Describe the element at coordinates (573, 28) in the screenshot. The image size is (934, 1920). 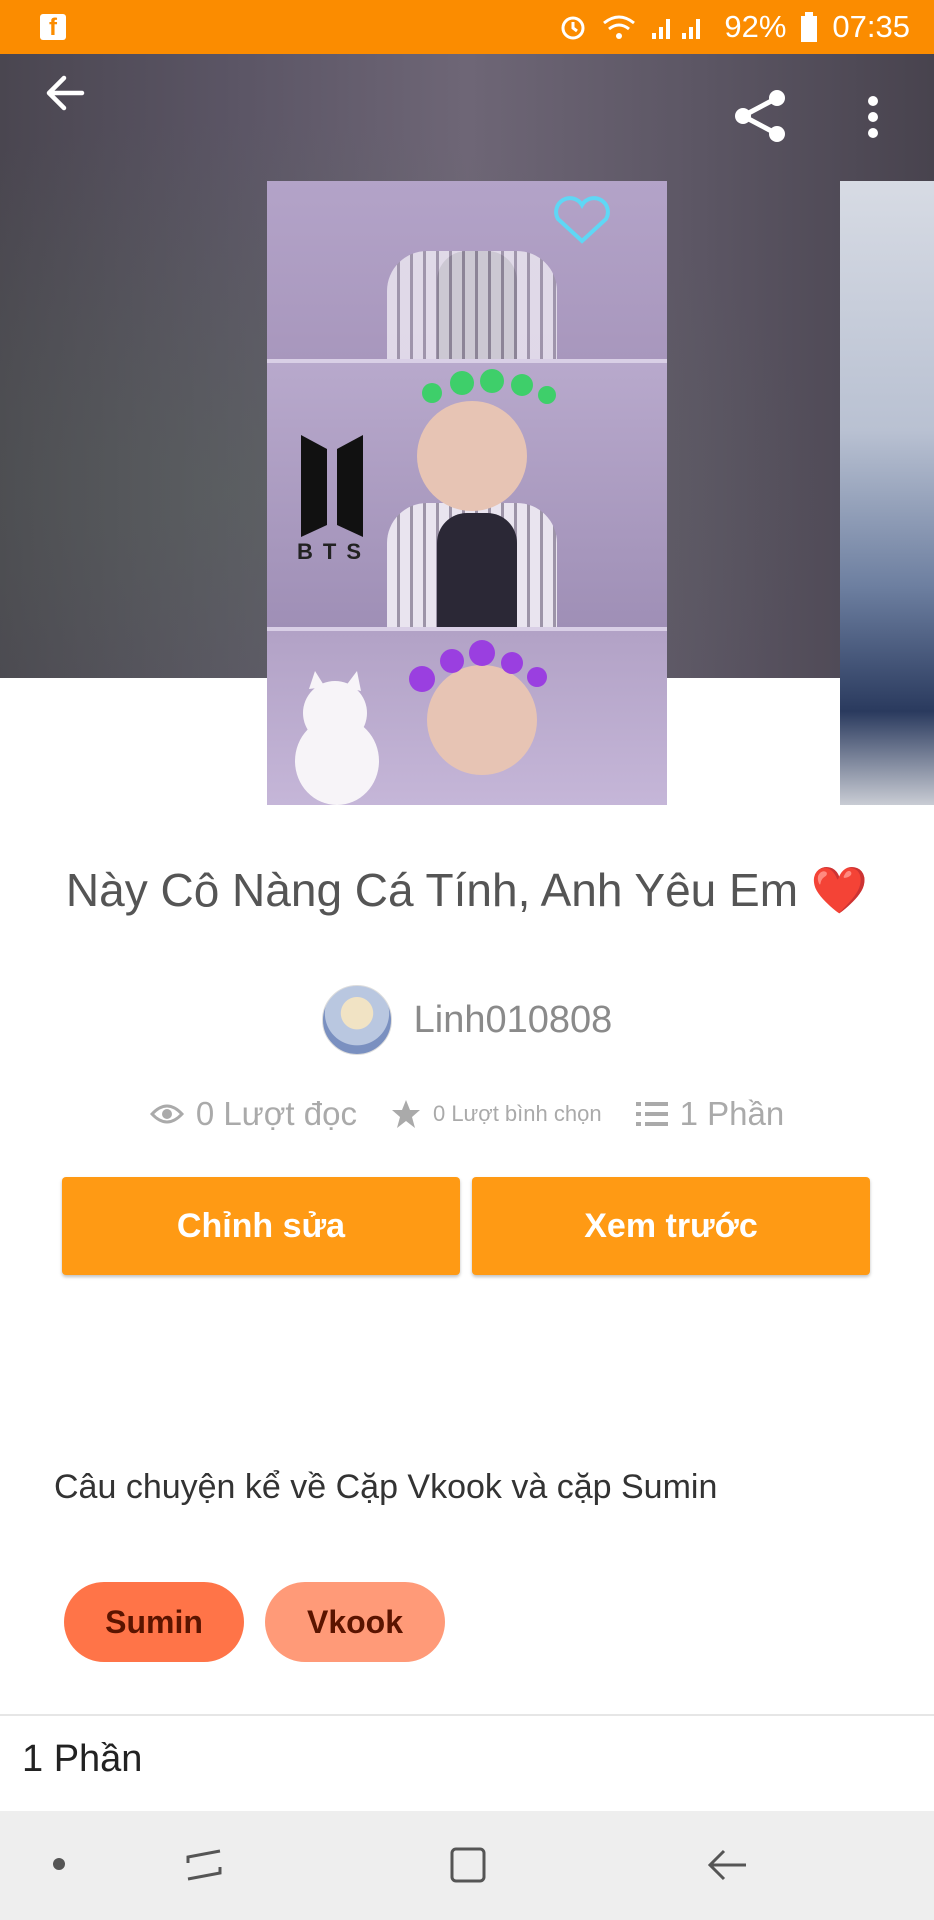
I see `alarm-icon` at that location.